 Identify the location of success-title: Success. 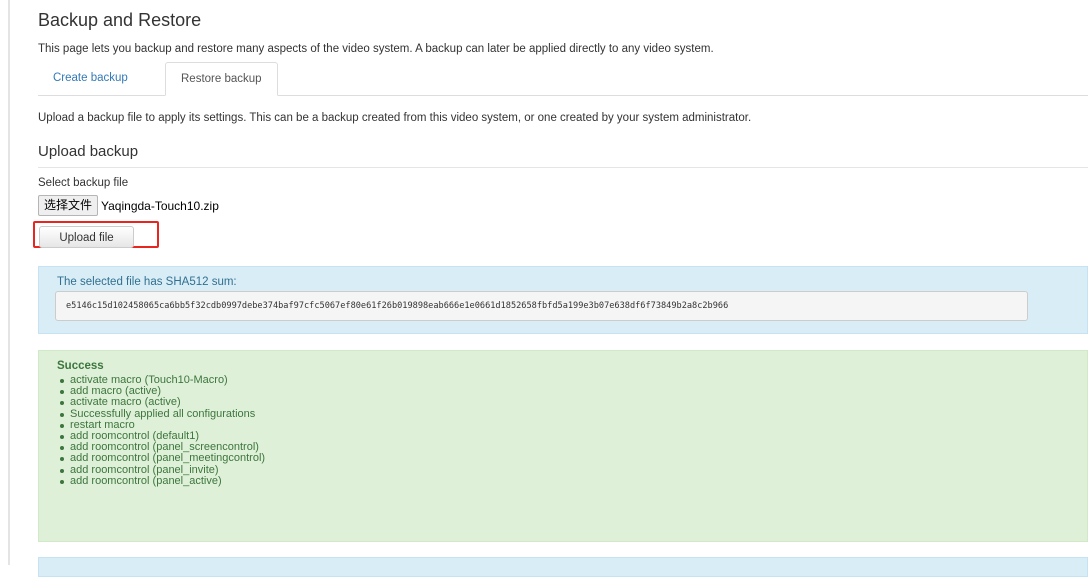
(80, 366).